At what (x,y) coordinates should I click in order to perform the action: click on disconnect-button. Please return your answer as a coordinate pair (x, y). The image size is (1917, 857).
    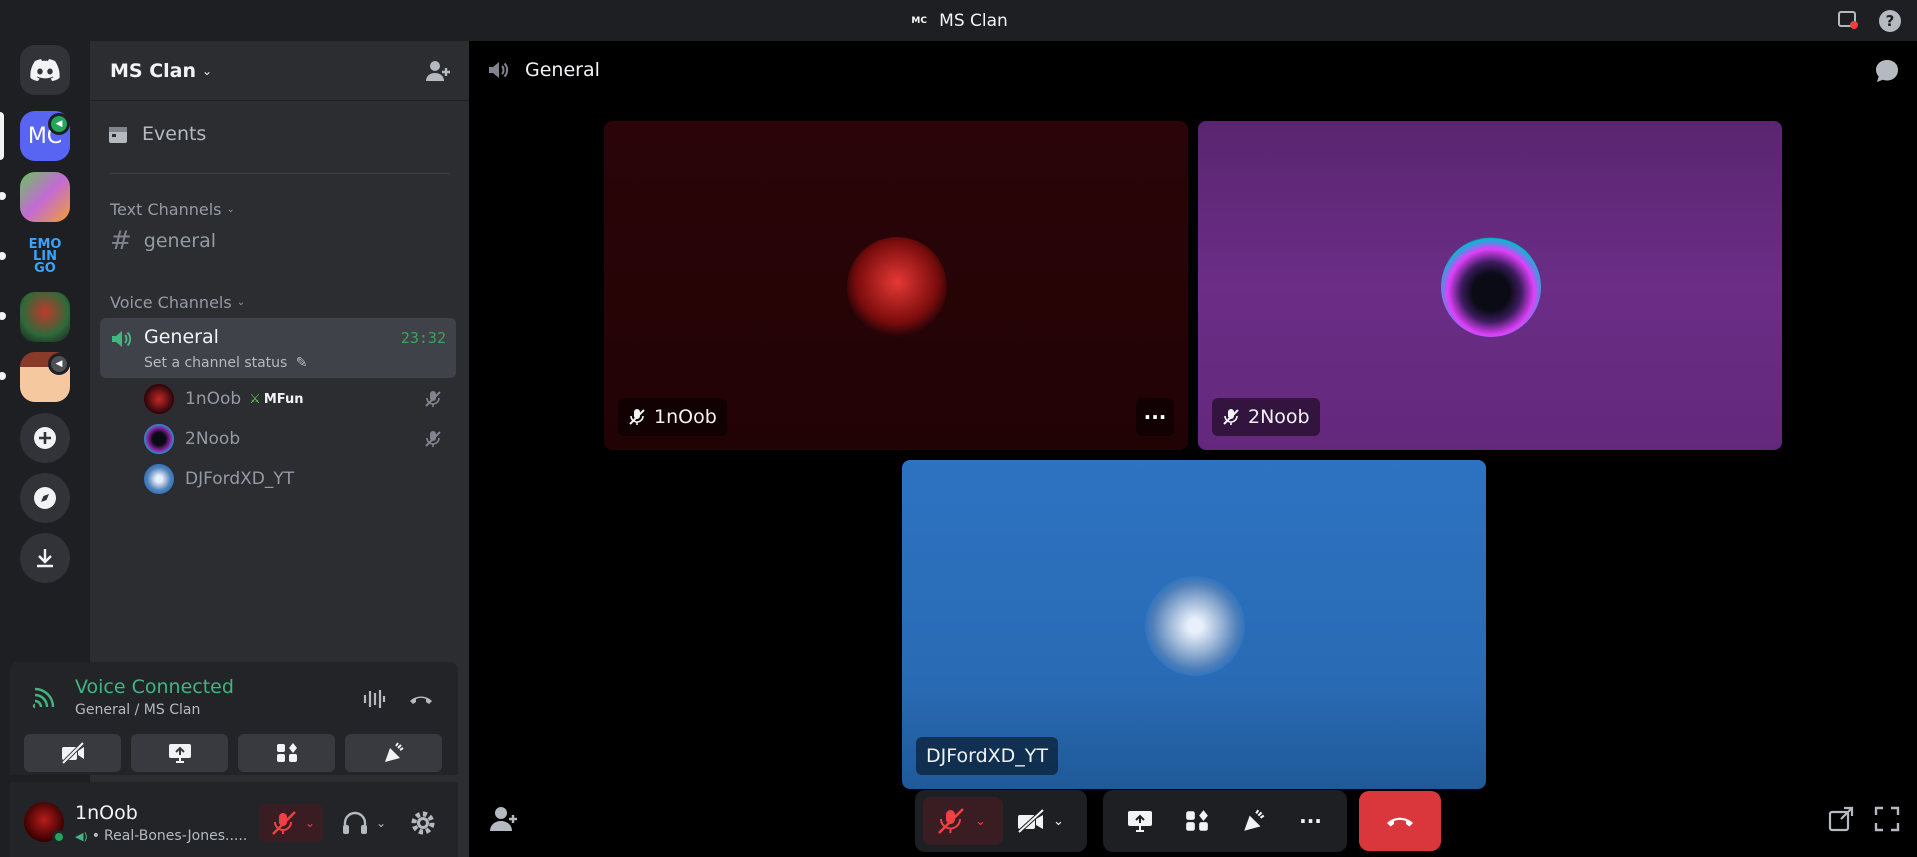
    Looking at the image, I should click on (1400, 821).